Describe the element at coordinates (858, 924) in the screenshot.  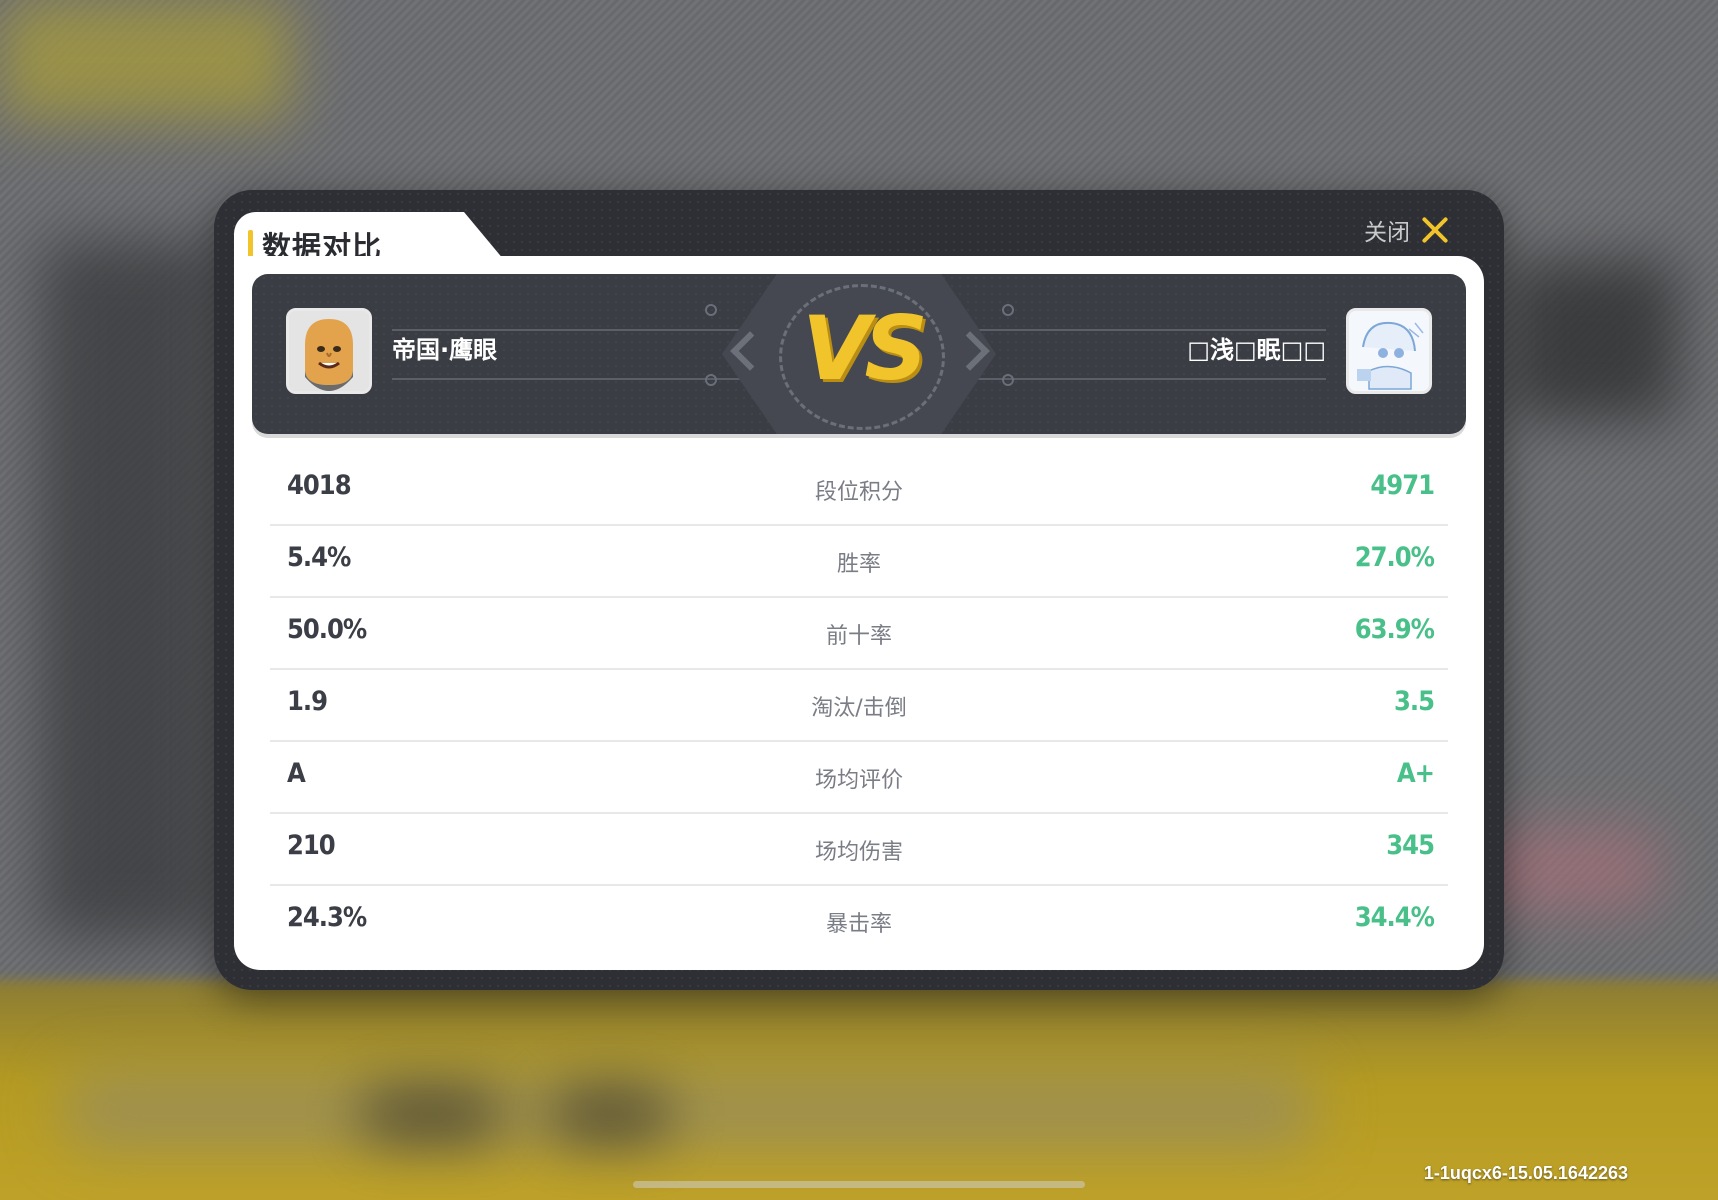
I see `stat-label: 暴击率` at that location.